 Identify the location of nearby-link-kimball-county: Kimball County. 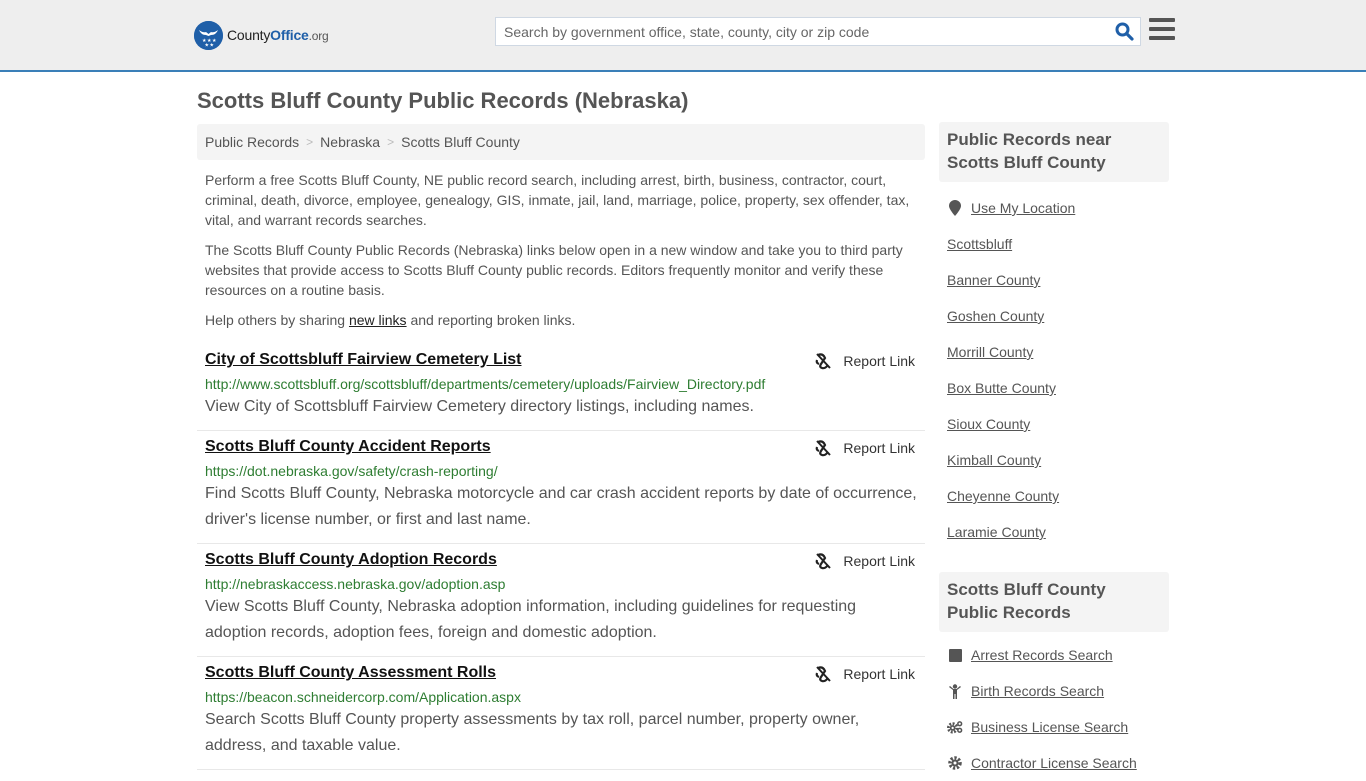
(994, 460).